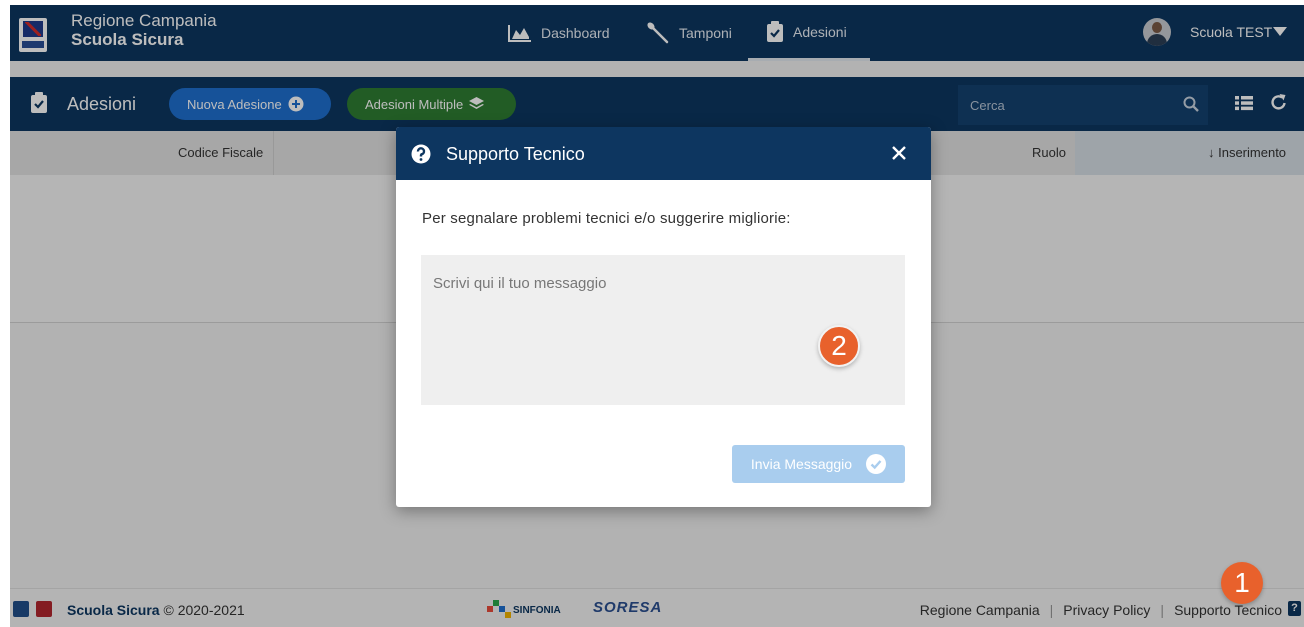 Image resolution: width=1304 pixels, height=627 pixels. I want to click on check-circle-icon, so click(876, 464).